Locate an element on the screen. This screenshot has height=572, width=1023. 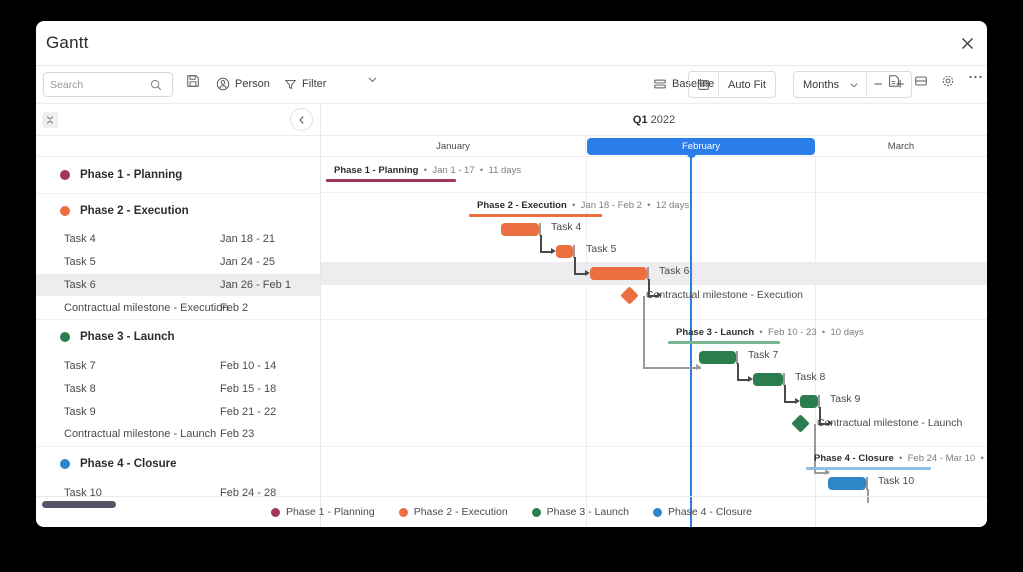
save-icon is located at coordinates (193, 81).